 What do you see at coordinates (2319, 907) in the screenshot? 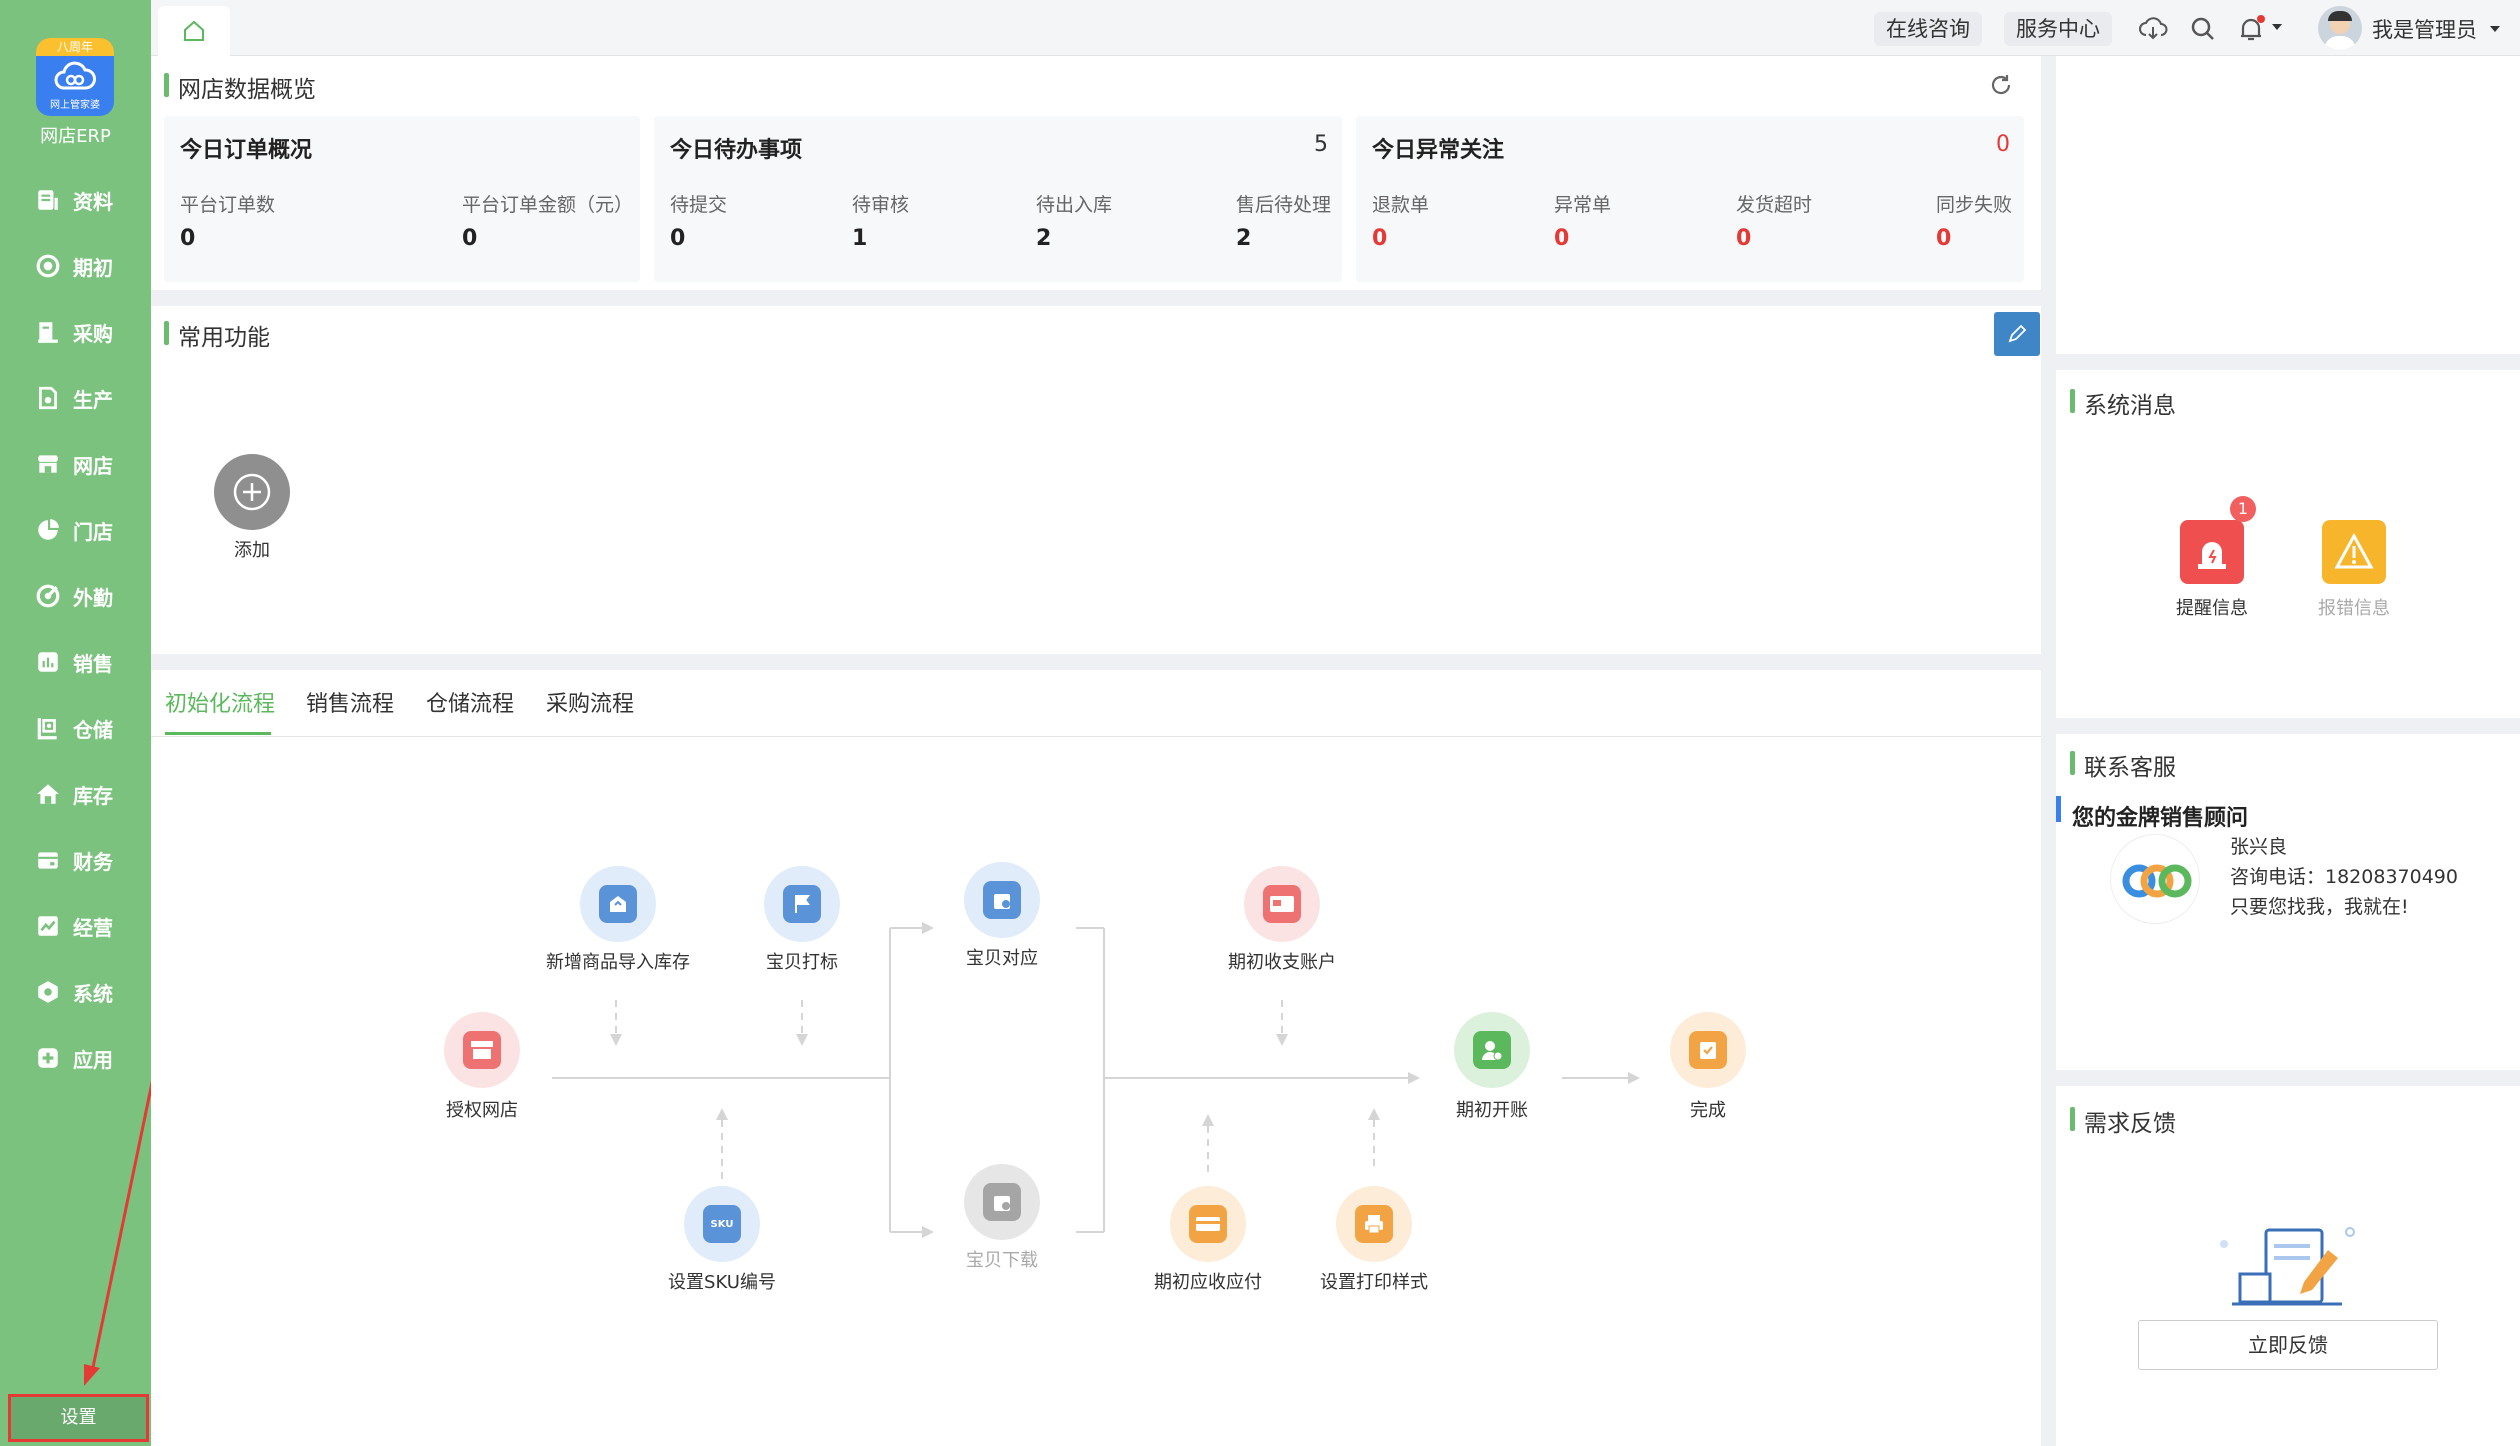
I see `advisor-slogan: 只要您找我，我就在!` at bounding box center [2319, 907].